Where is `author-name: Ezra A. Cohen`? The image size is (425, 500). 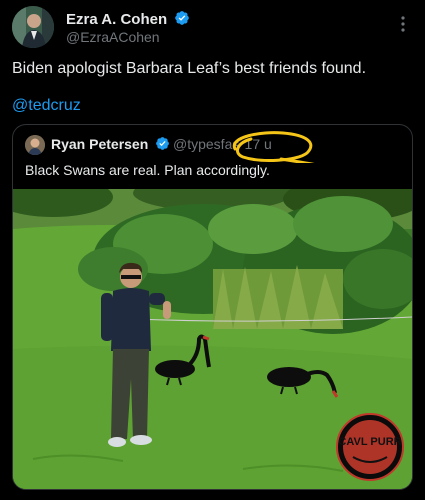 author-name: Ezra A. Cohen is located at coordinates (128, 19).